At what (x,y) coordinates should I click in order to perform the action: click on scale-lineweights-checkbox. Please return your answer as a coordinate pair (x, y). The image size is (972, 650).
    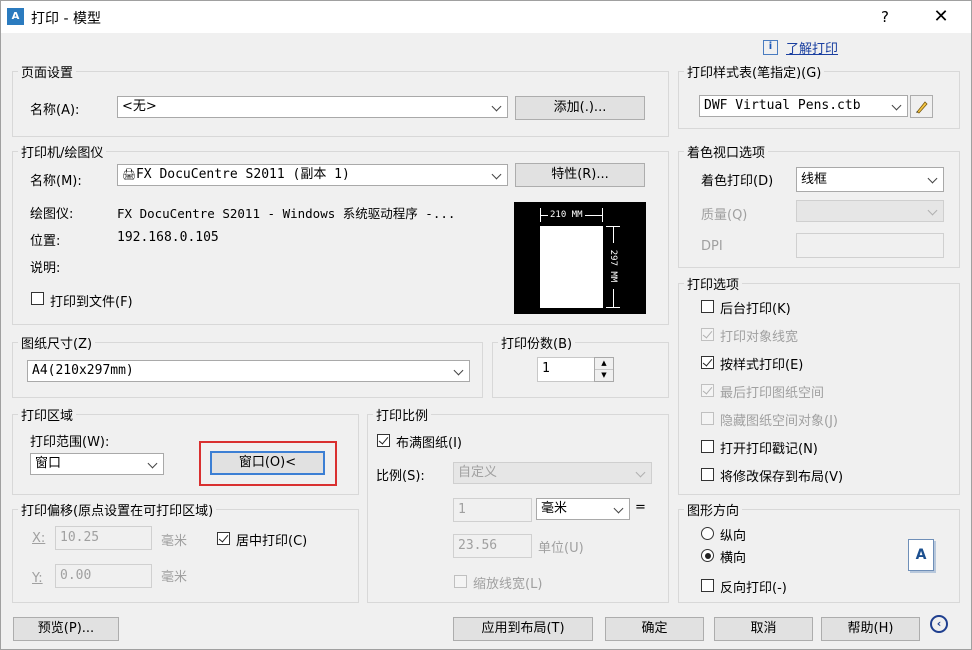
    Looking at the image, I should click on (460, 581).